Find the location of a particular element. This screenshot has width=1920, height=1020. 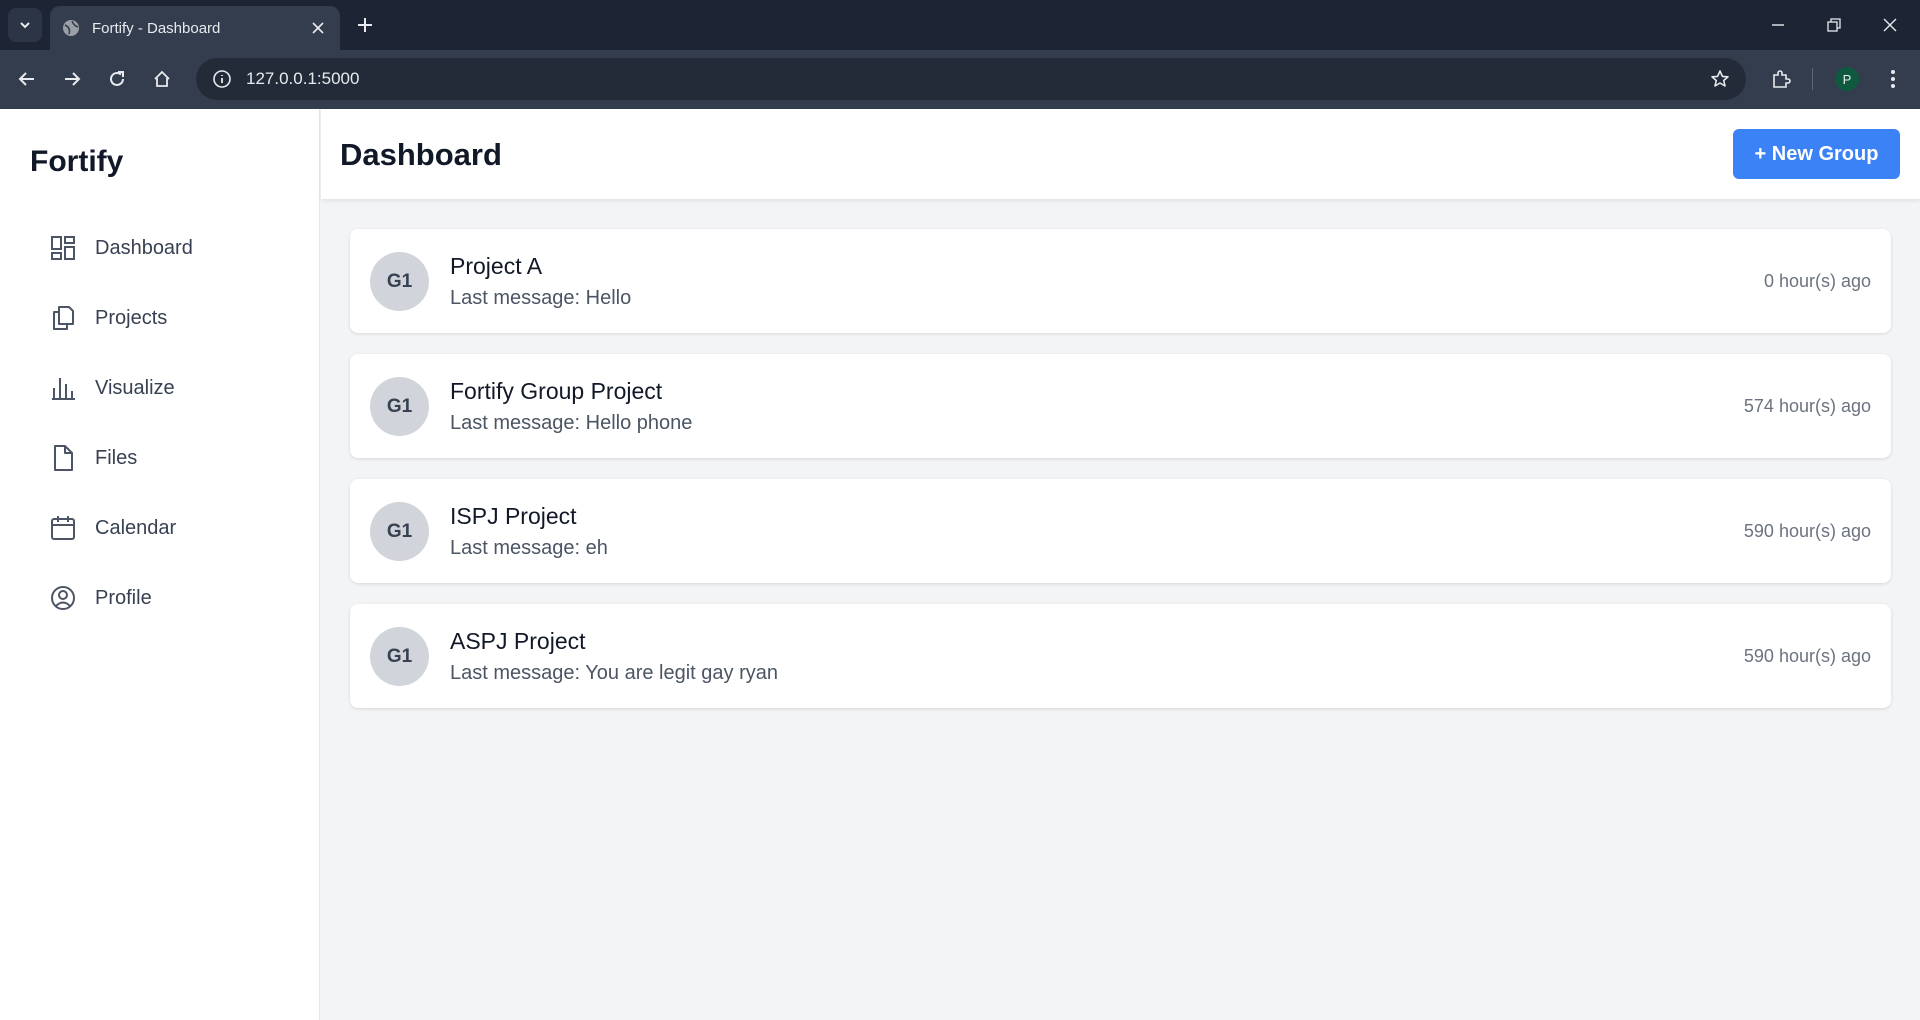

projects-icon is located at coordinates (63, 318).